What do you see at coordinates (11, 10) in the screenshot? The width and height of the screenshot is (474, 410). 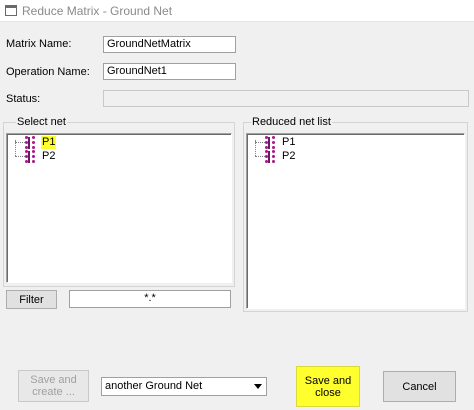 I see `window-icon` at bounding box center [11, 10].